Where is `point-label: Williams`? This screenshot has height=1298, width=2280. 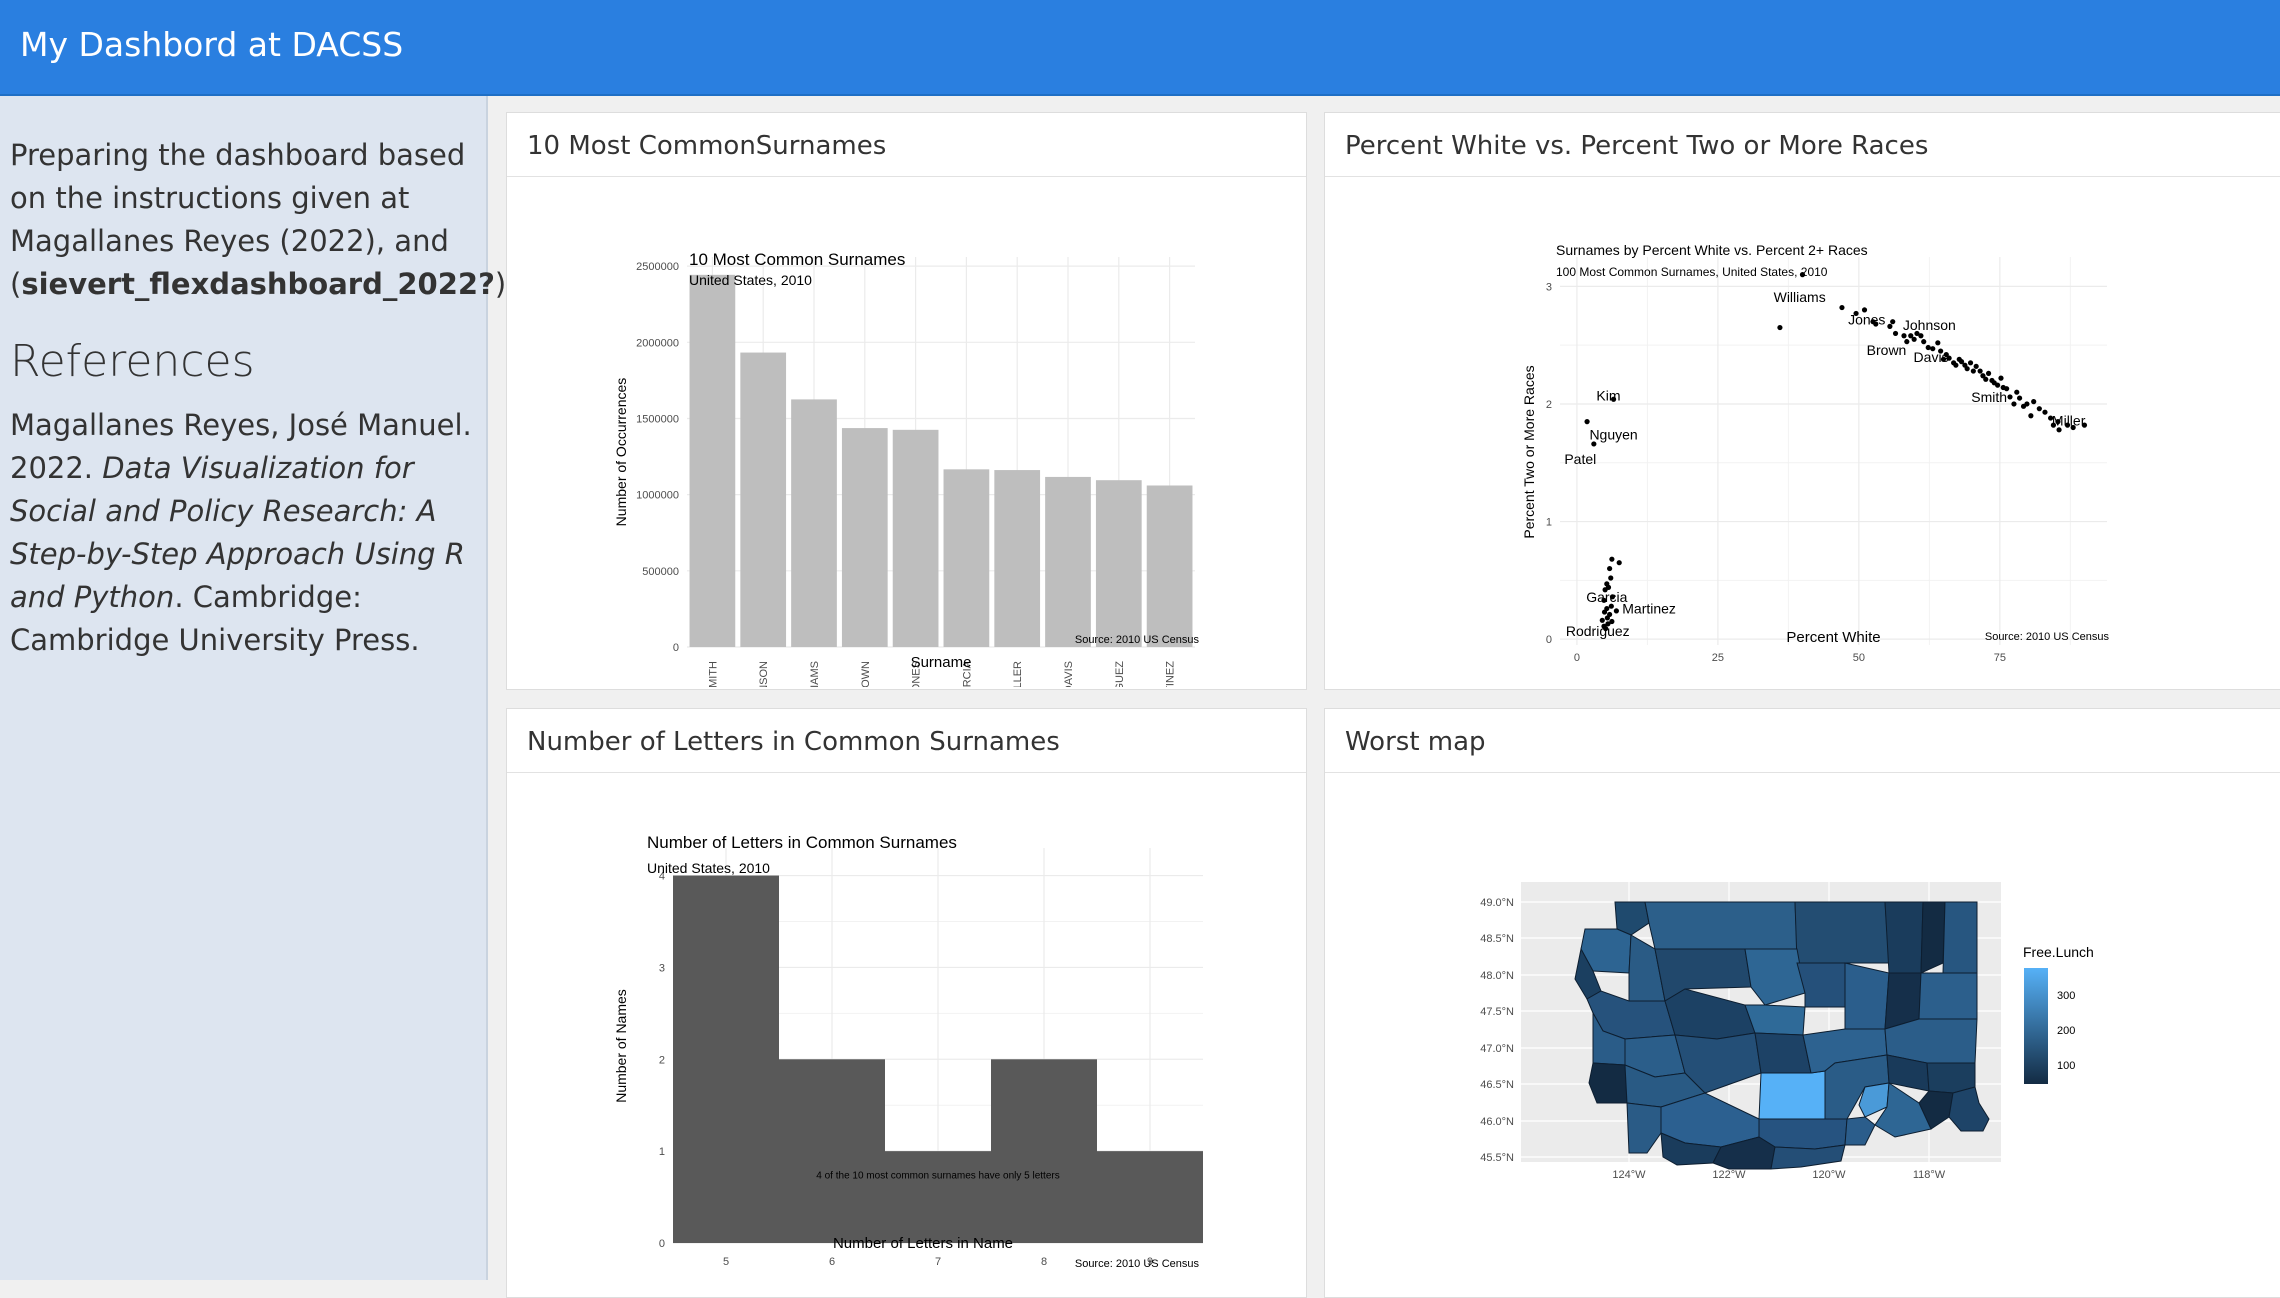 point-label: Williams is located at coordinates (1800, 297).